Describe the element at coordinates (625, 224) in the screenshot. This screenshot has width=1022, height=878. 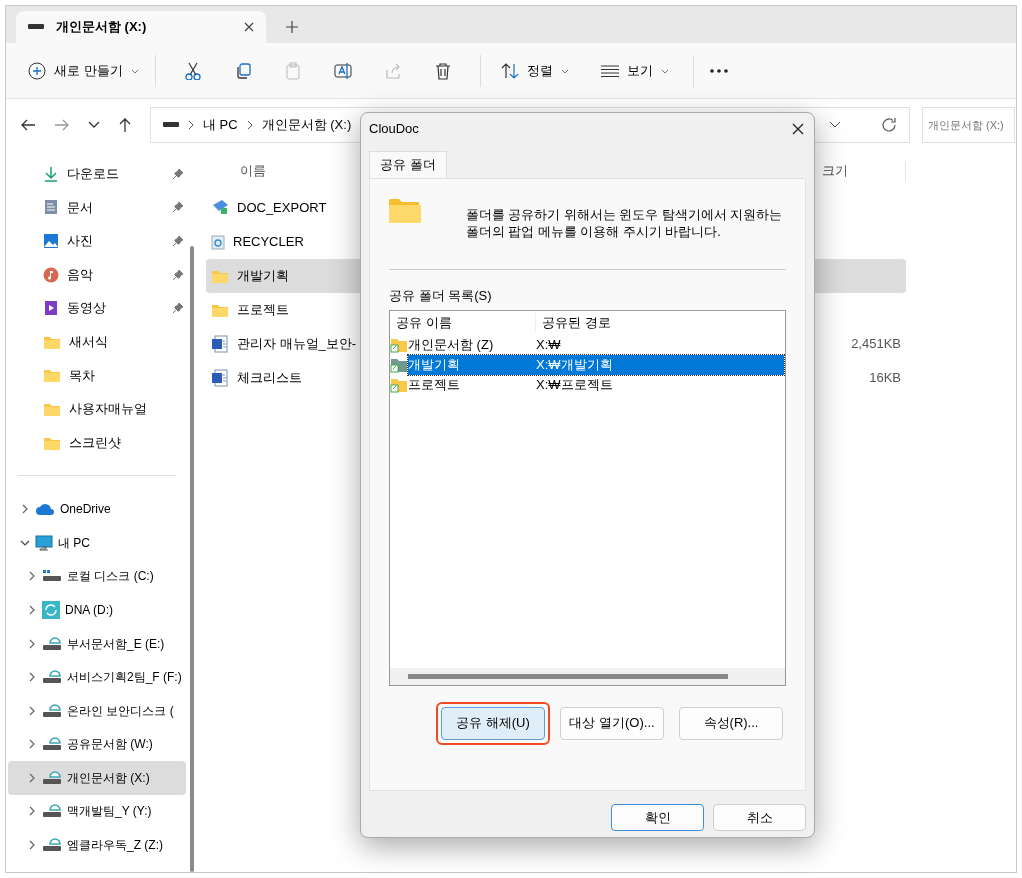
I see `instruction-text: 폴더를 공유하기 위해서는 윈도우 탐색기에서 지원하는 폴더의 팝업 메뉴를 이용해 주시기 바랍니다.` at that location.